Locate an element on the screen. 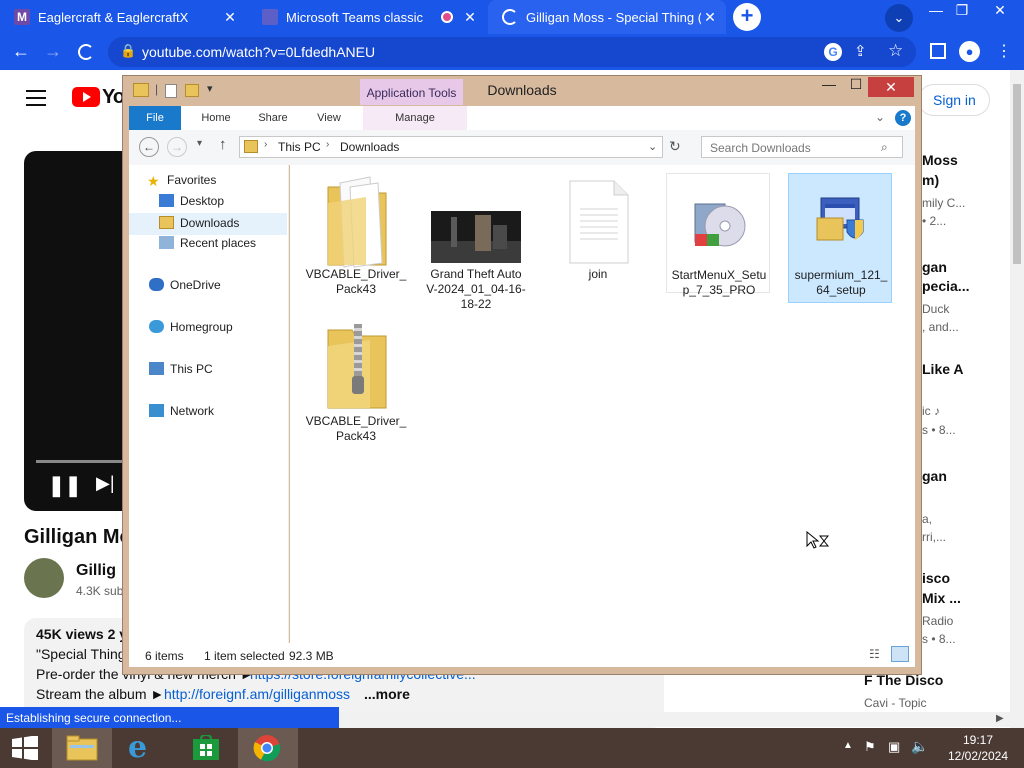 This screenshot has height=768, width=1024. desc-link: http://foreignf.am/gilliganmoss is located at coordinates (257, 694).